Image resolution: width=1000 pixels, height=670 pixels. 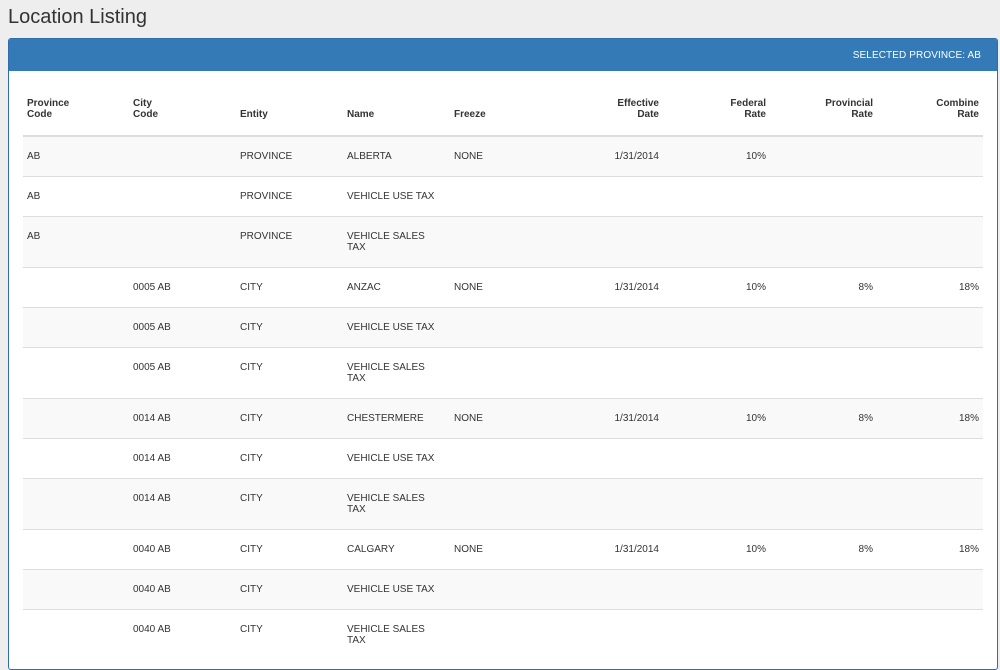 I want to click on table-row: 0005 AB CITY VEHICLE USE TAX, so click(x=503, y=327).